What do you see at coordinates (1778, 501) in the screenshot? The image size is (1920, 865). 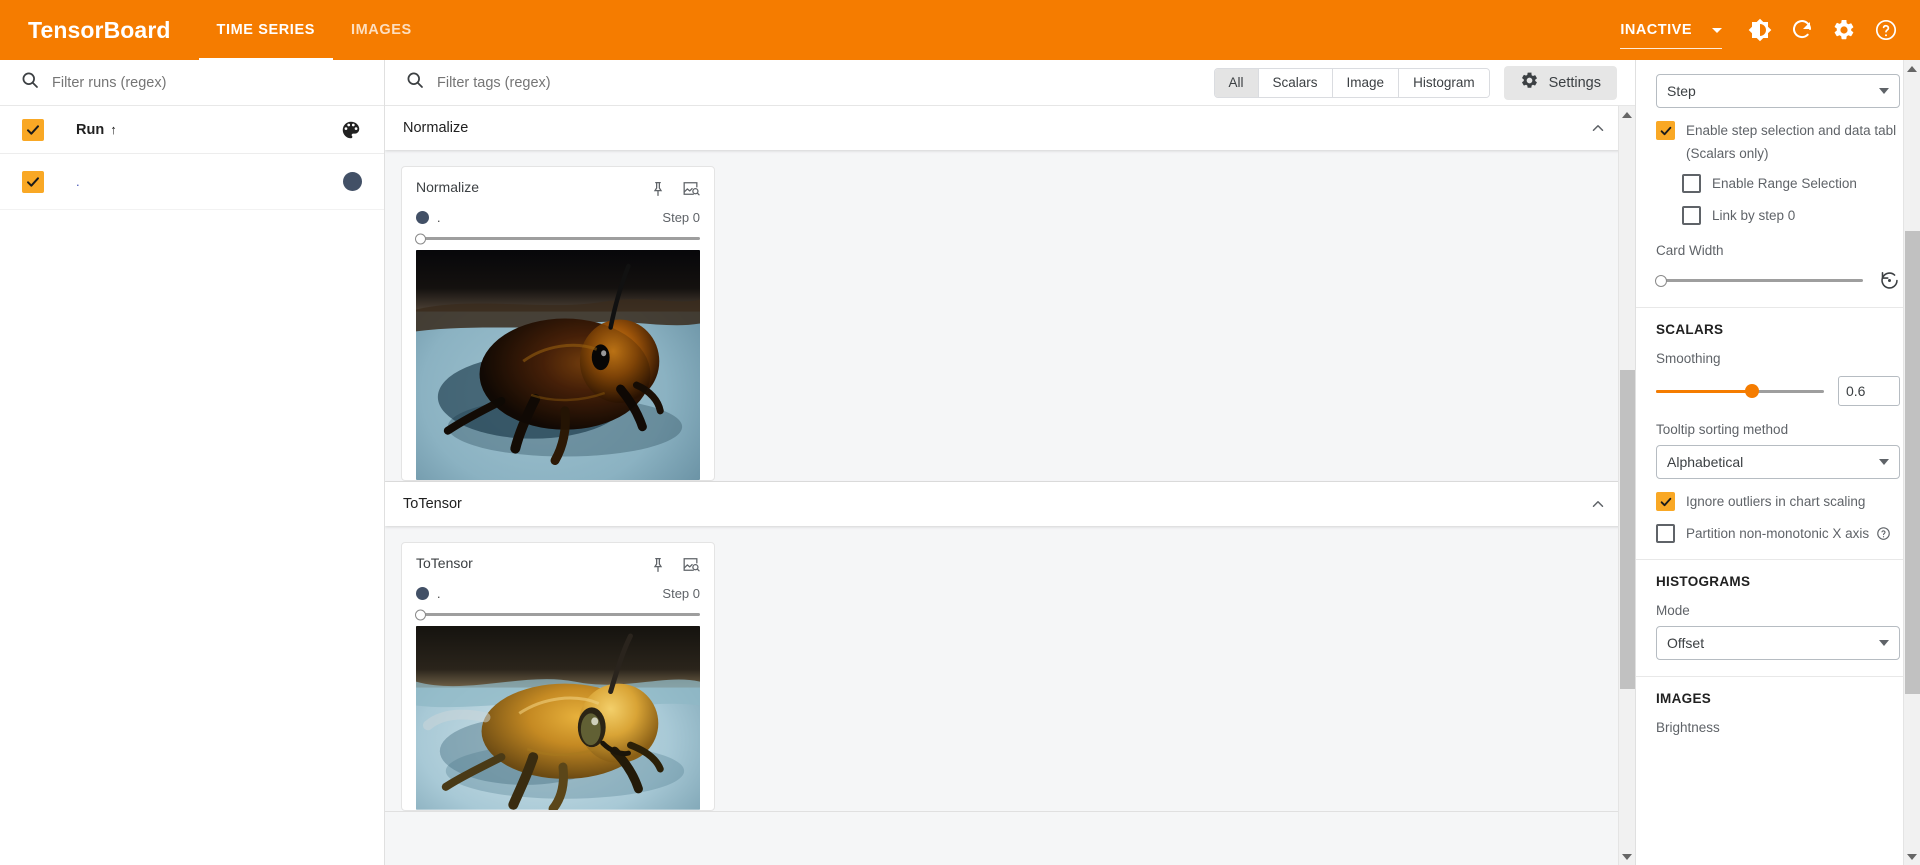 I see `ignore-outliers-row: Ignore outliers in chart scaling` at bounding box center [1778, 501].